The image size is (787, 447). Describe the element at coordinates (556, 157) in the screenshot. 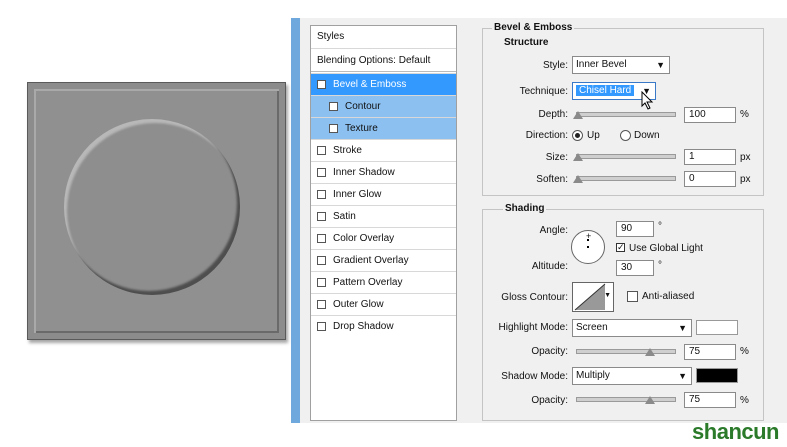

I see `size-label: Size:` at that location.